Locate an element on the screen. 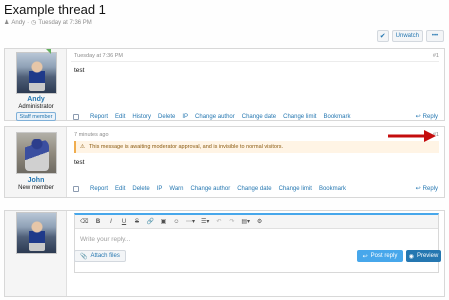 The width and height of the screenshot is (449, 300). preview-label: Preview is located at coordinates (427, 256).